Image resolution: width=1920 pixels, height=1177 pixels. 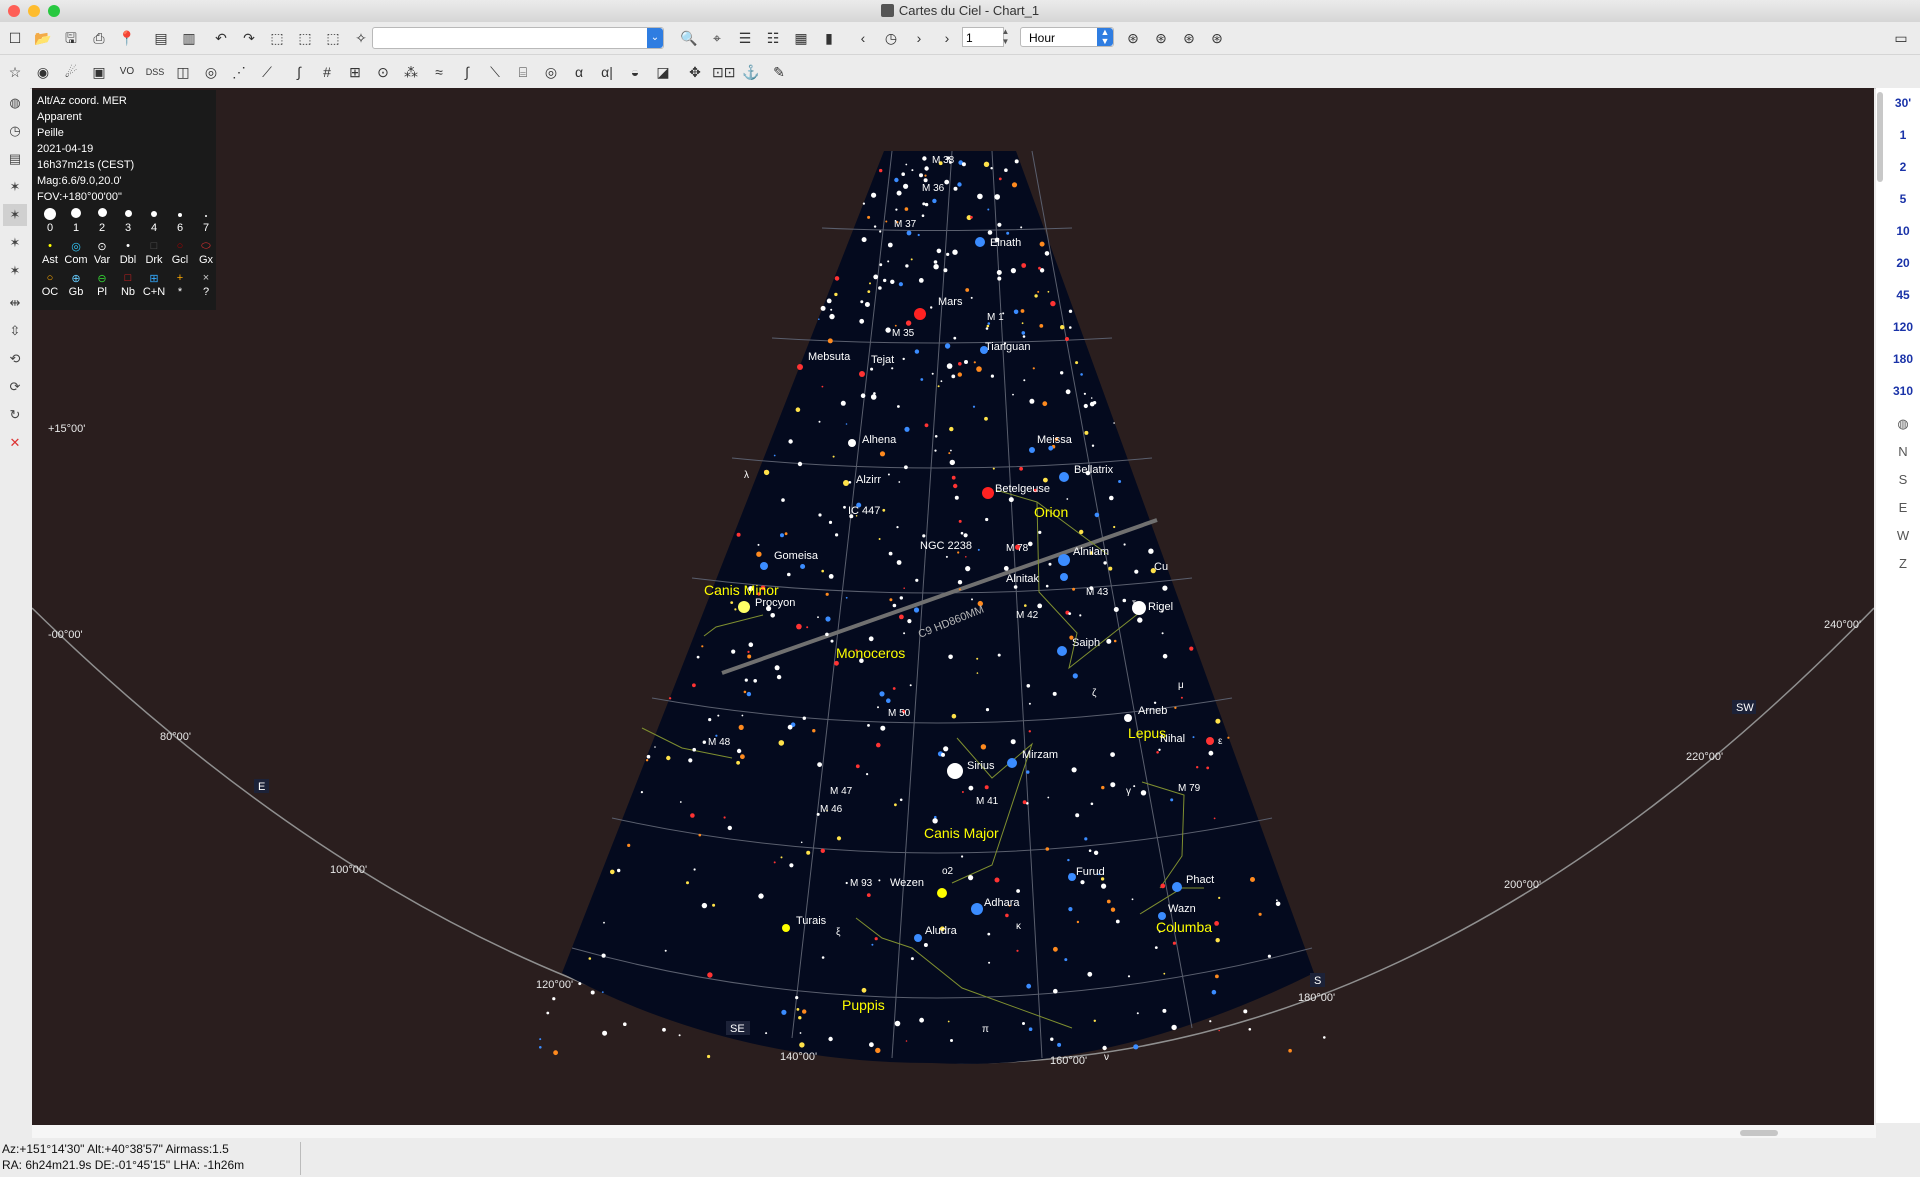 I want to click on star-label: Betelgeuse, so click(x=1022, y=489).